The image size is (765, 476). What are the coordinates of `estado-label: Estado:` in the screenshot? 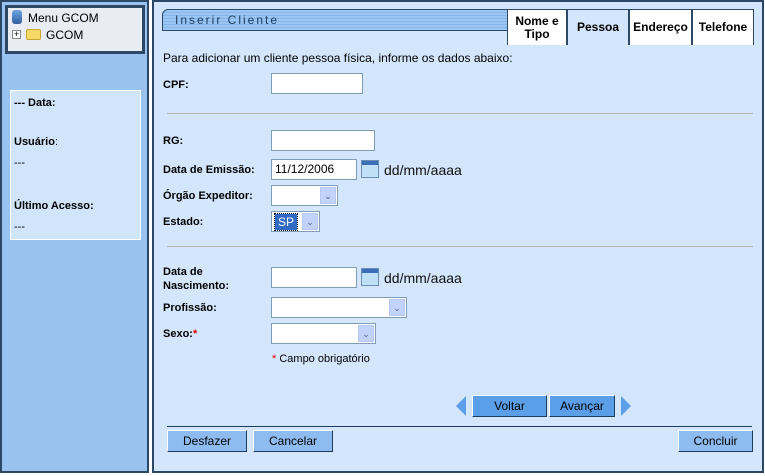 It's located at (183, 222).